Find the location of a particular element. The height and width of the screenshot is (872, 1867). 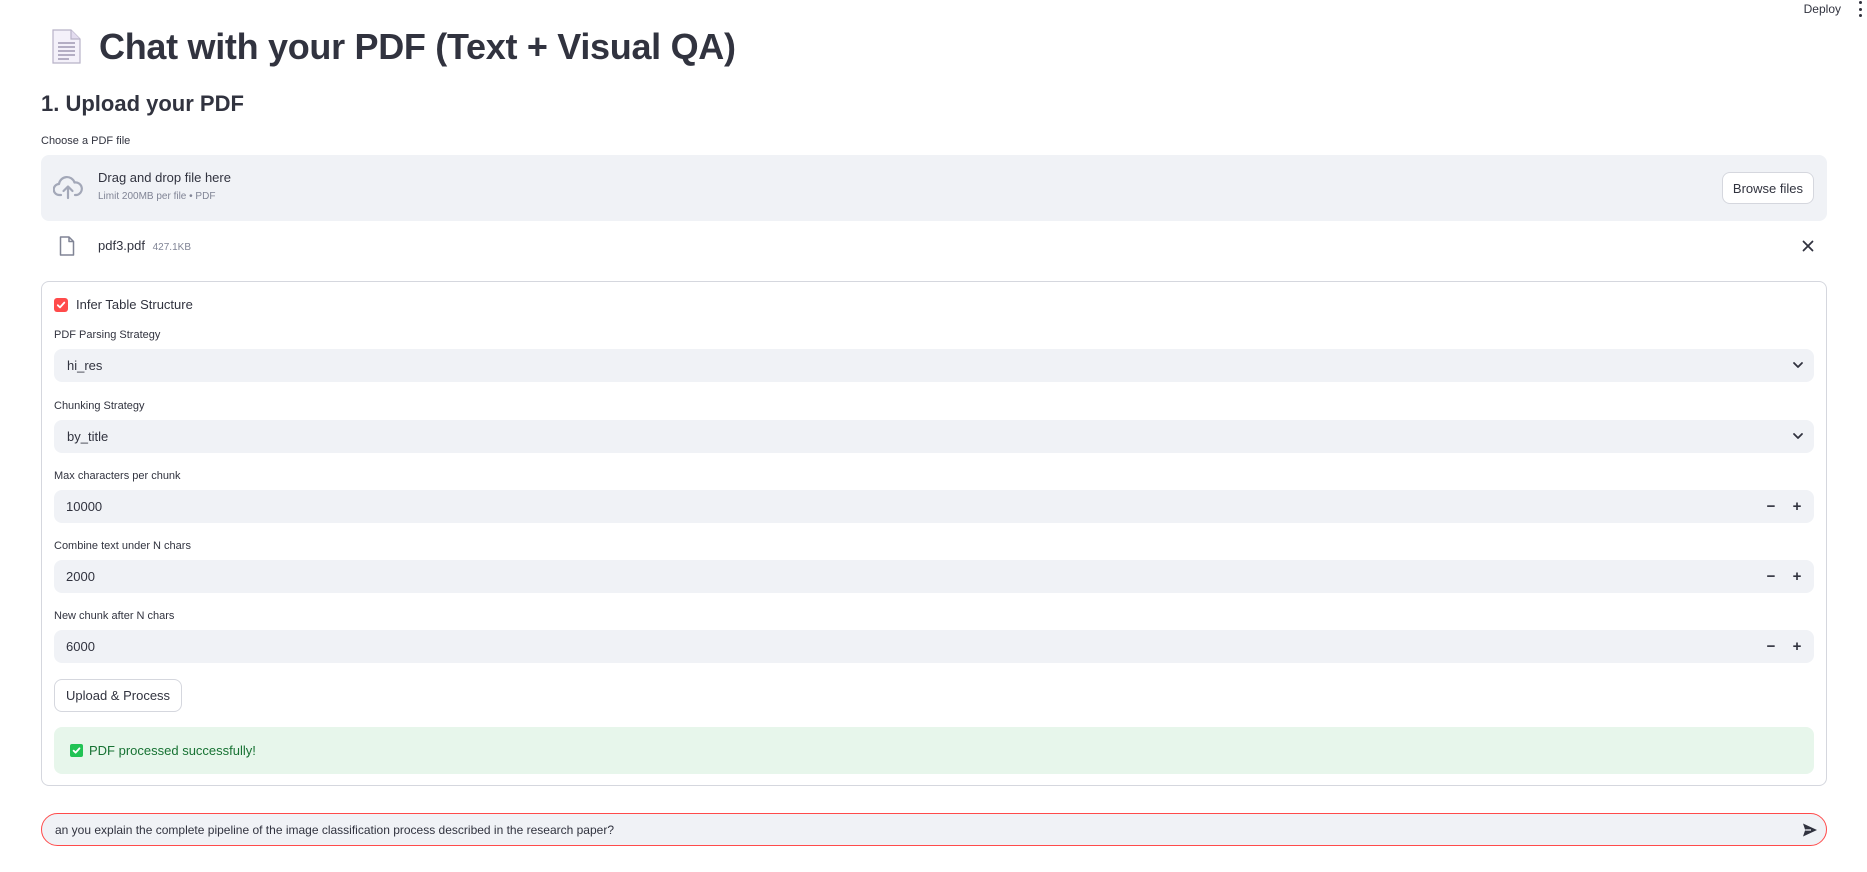

new-after-input: 6000 − + is located at coordinates (934, 646).